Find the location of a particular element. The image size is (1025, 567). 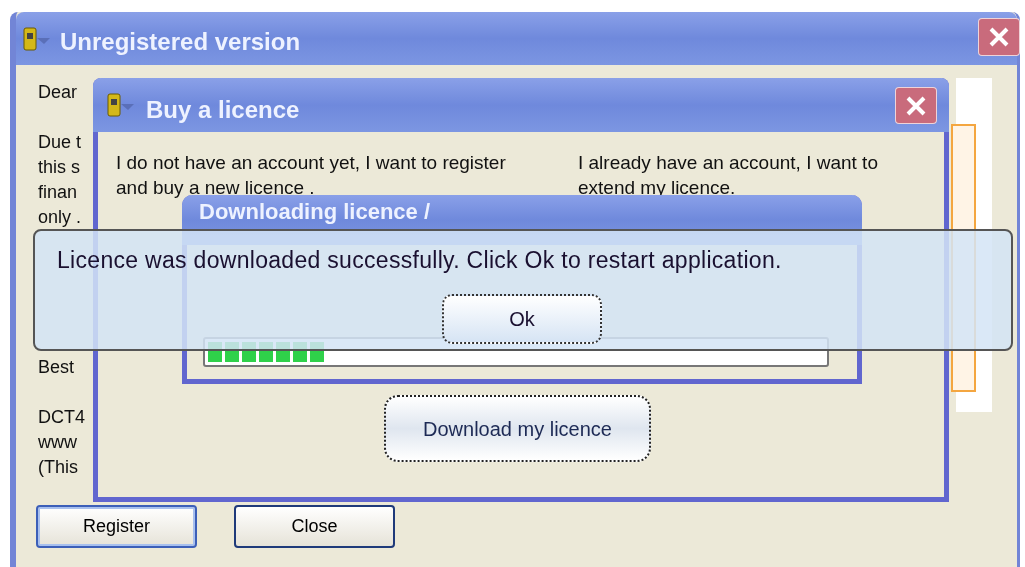

ok-button: Ok is located at coordinates (522, 319).